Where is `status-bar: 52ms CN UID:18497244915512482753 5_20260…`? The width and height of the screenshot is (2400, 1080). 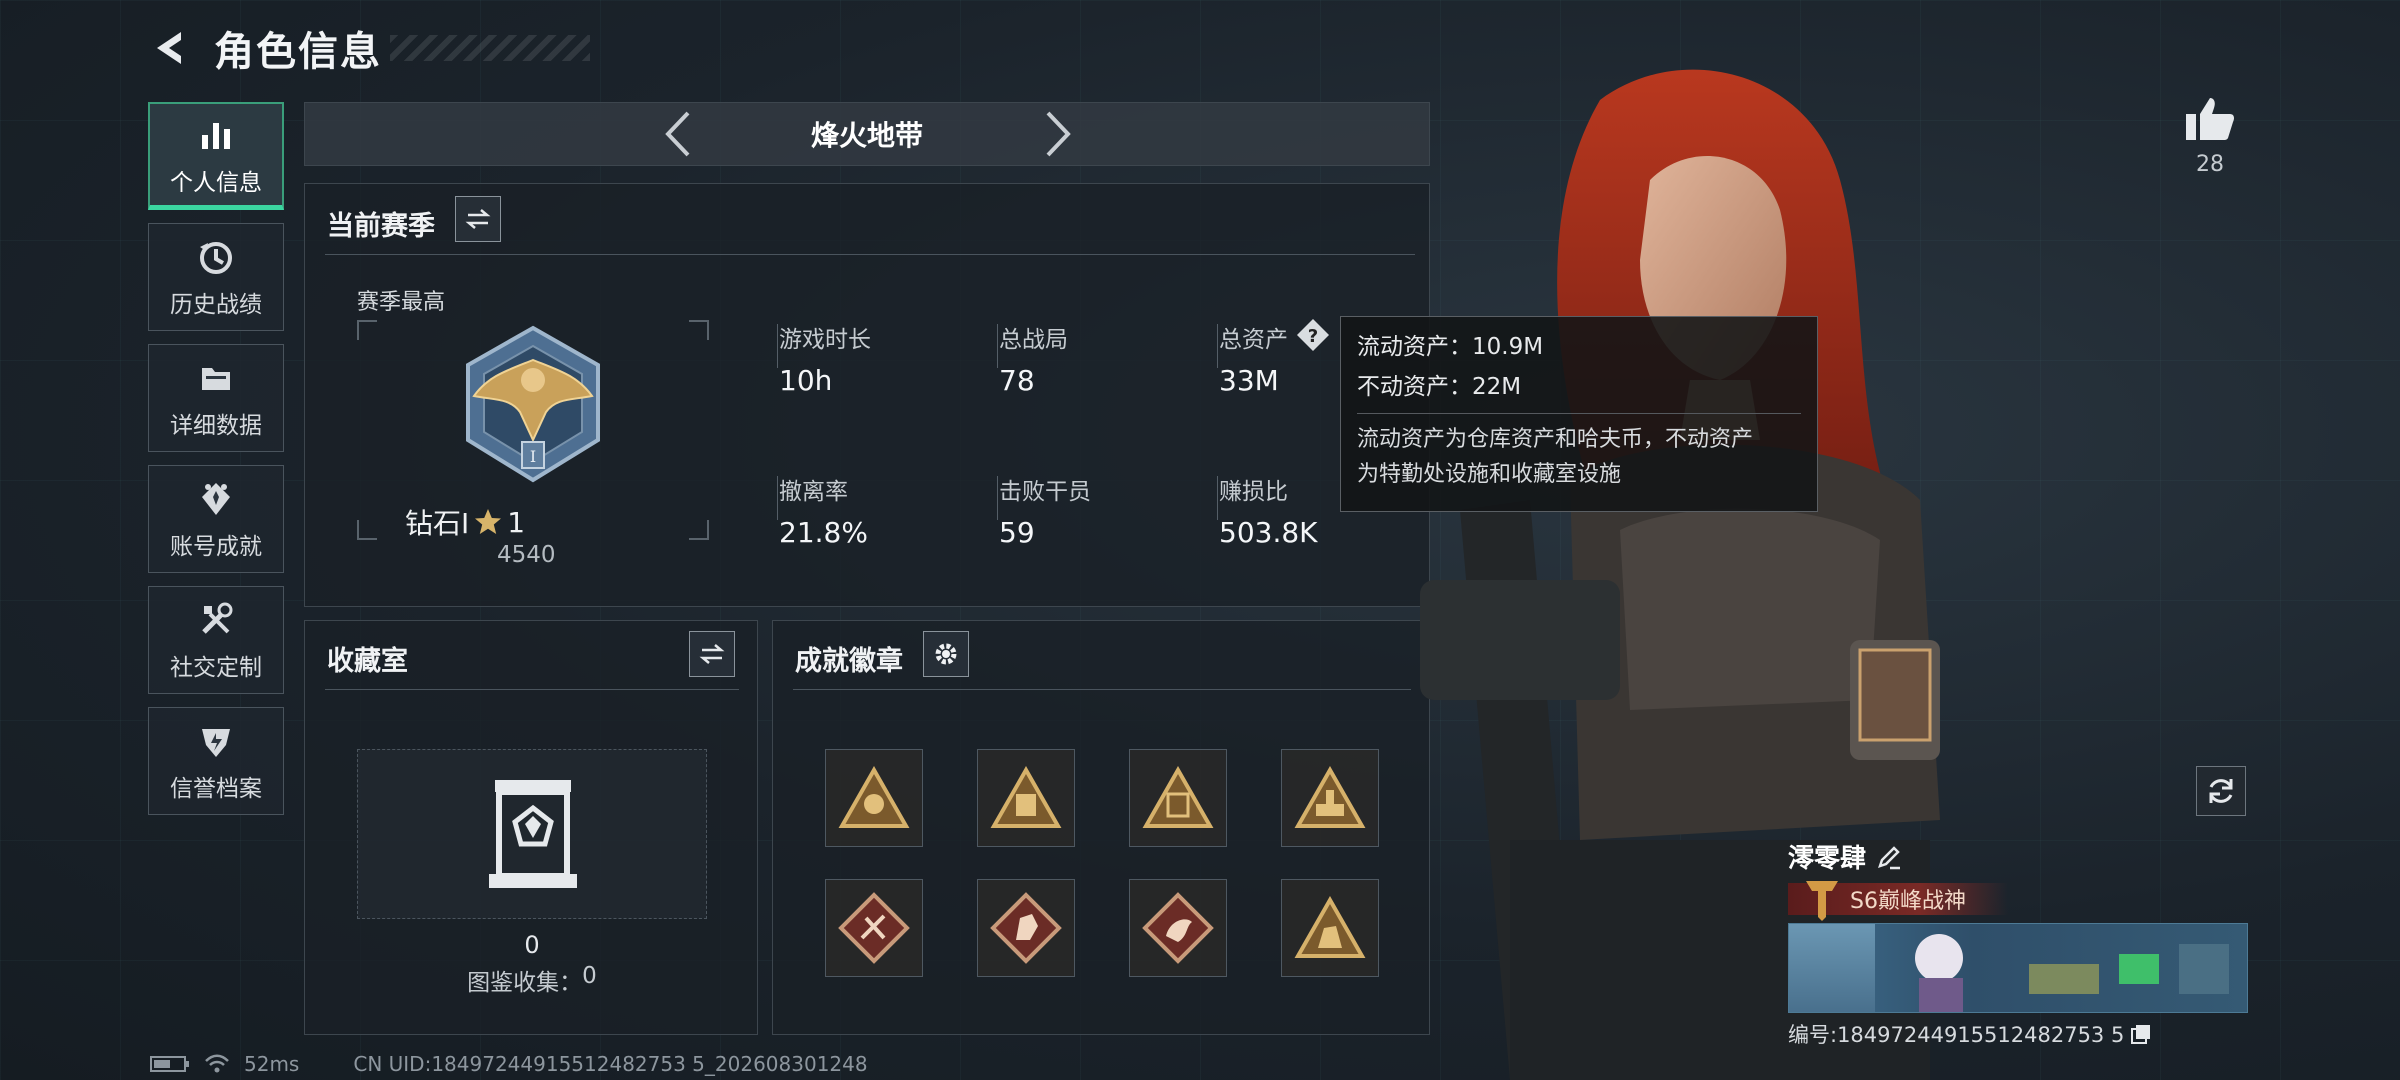 status-bar: 52ms CN UID:18497244915512482753 5_20260… is located at coordinates (509, 1064).